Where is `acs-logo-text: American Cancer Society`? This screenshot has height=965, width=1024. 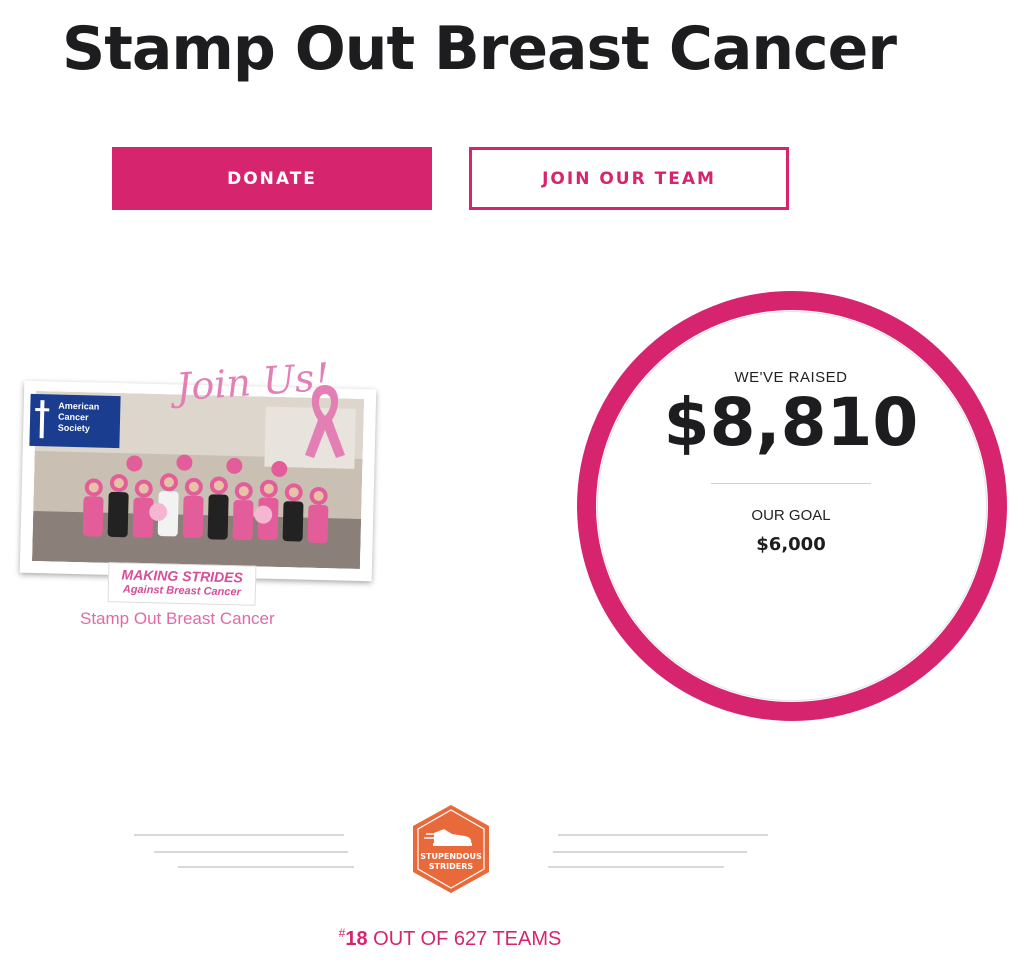
acs-logo-text: American Cancer Society is located at coordinates (78, 417).